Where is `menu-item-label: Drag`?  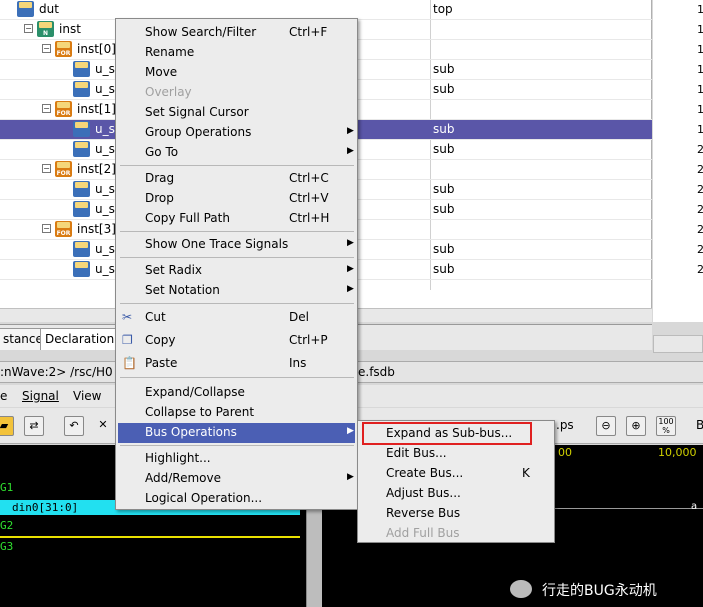
menu-item-label: Drag is located at coordinates (160, 178).